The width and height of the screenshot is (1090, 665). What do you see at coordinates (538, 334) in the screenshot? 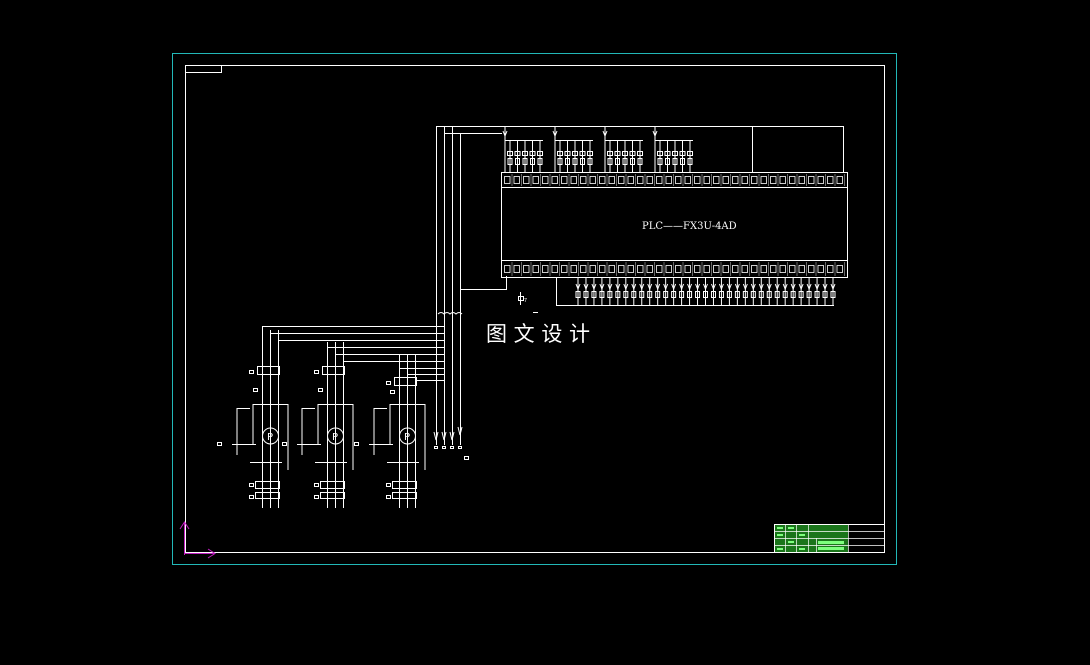
I see `watermark-text: 图 文 设 计` at bounding box center [538, 334].